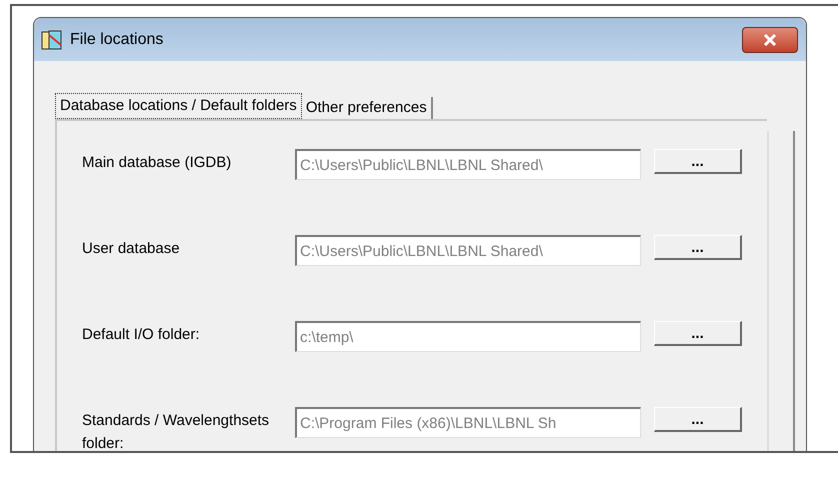  I want to click on path-field: c:\temp\, so click(468, 336).